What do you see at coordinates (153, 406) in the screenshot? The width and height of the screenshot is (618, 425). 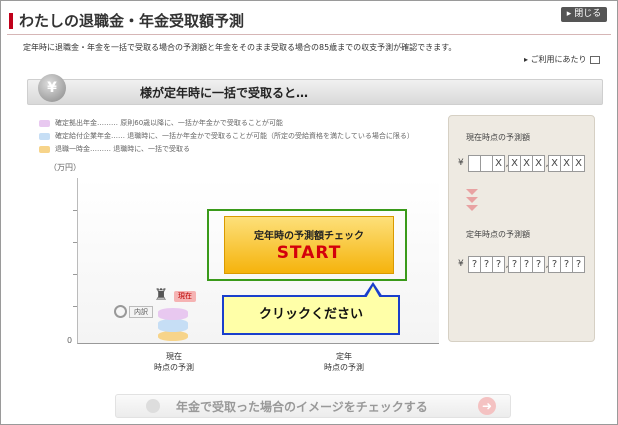 I see `coins-icon` at bounding box center [153, 406].